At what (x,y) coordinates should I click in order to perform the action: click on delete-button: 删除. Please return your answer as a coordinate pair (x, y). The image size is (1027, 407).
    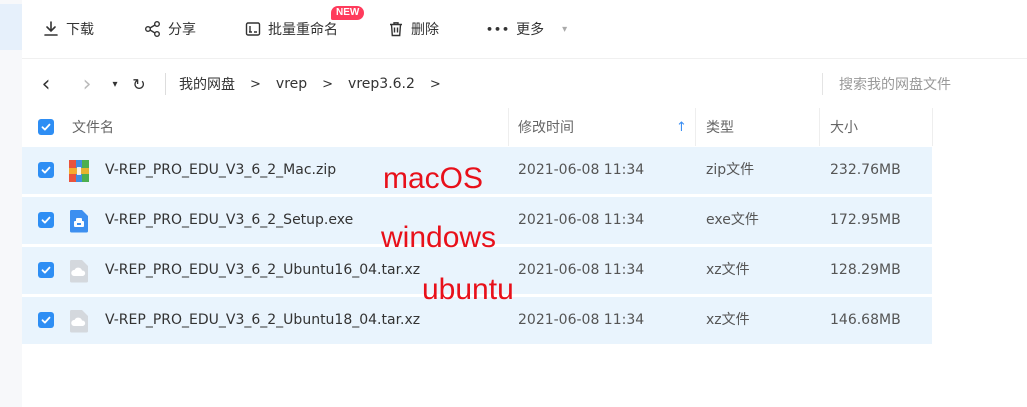
    Looking at the image, I should click on (413, 29).